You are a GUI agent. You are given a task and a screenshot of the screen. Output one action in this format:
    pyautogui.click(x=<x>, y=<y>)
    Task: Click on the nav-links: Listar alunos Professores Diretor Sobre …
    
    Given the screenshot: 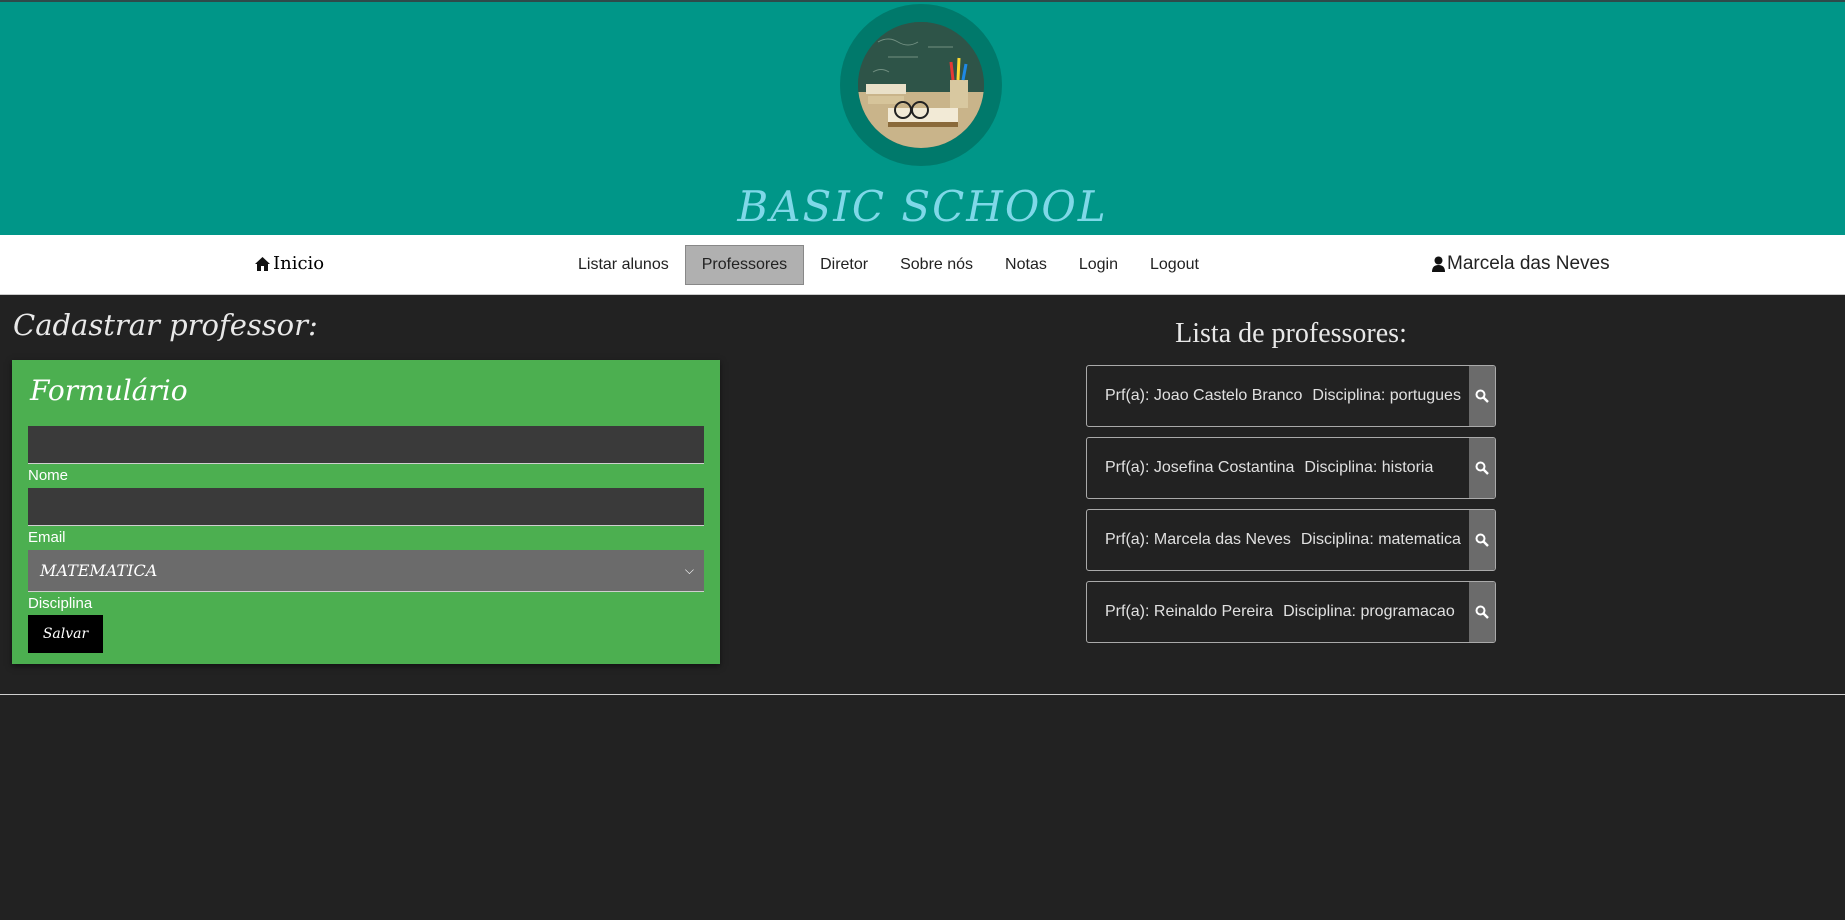 What is the action you would take?
    pyautogui.click(x=888, y=265)
    